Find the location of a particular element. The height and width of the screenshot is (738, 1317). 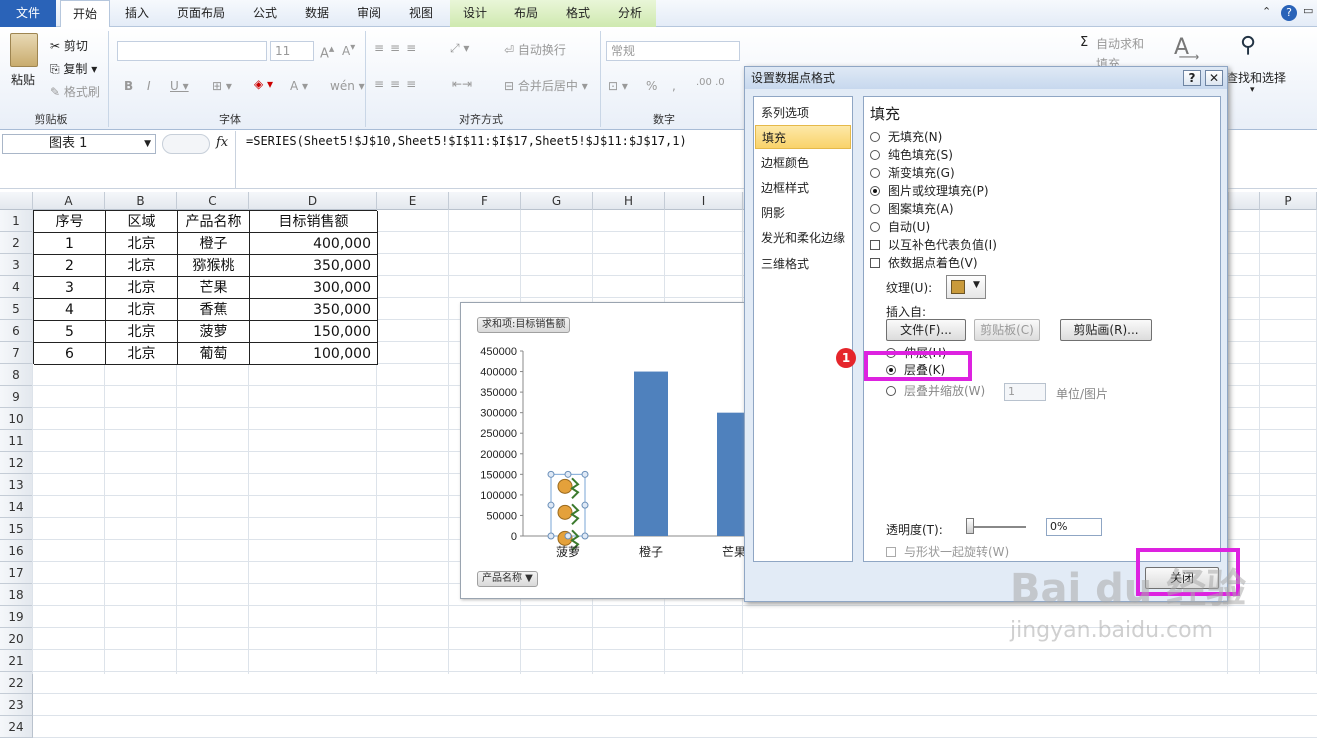

radio-automatic: 自动(U) is located at coordinates (900, 227).